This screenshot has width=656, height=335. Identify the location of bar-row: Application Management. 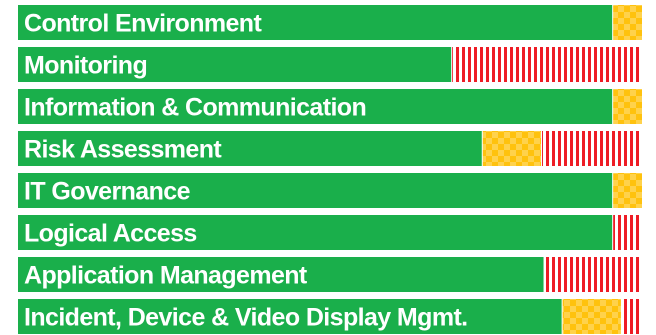
(330, 274).